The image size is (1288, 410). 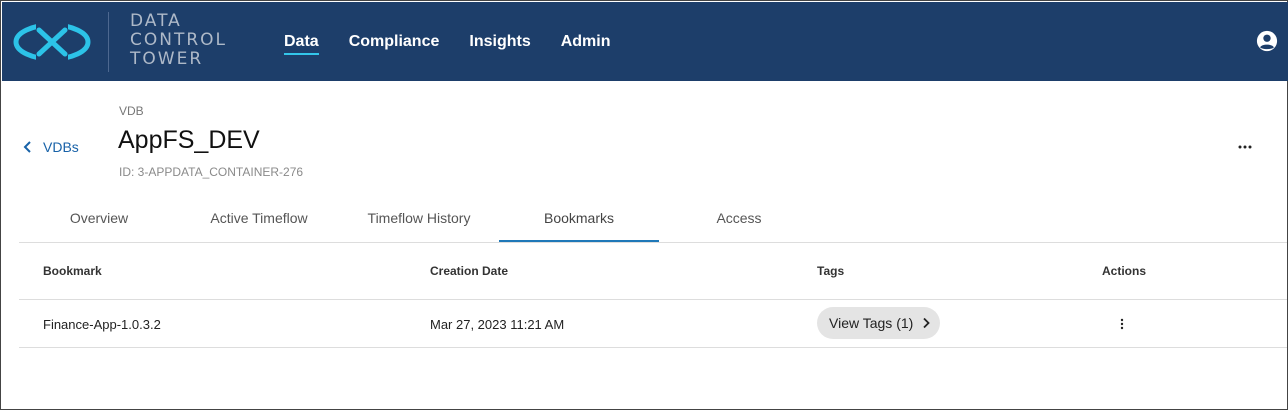 I want to click on creation-date: Mar 27, 2023 11:21 AM, so click(x=497, y=324).